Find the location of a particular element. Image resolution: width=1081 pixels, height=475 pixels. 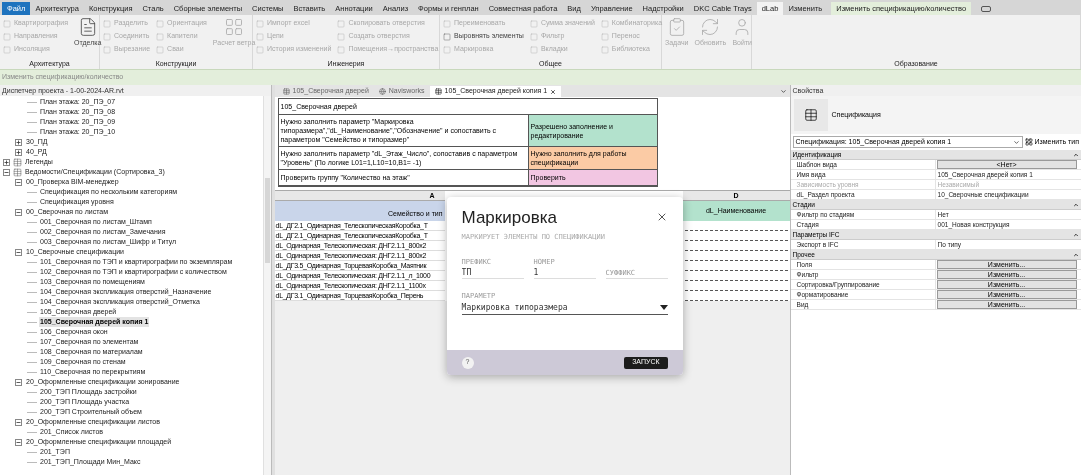

text-field: 1 is located at coordinates (564, 273).